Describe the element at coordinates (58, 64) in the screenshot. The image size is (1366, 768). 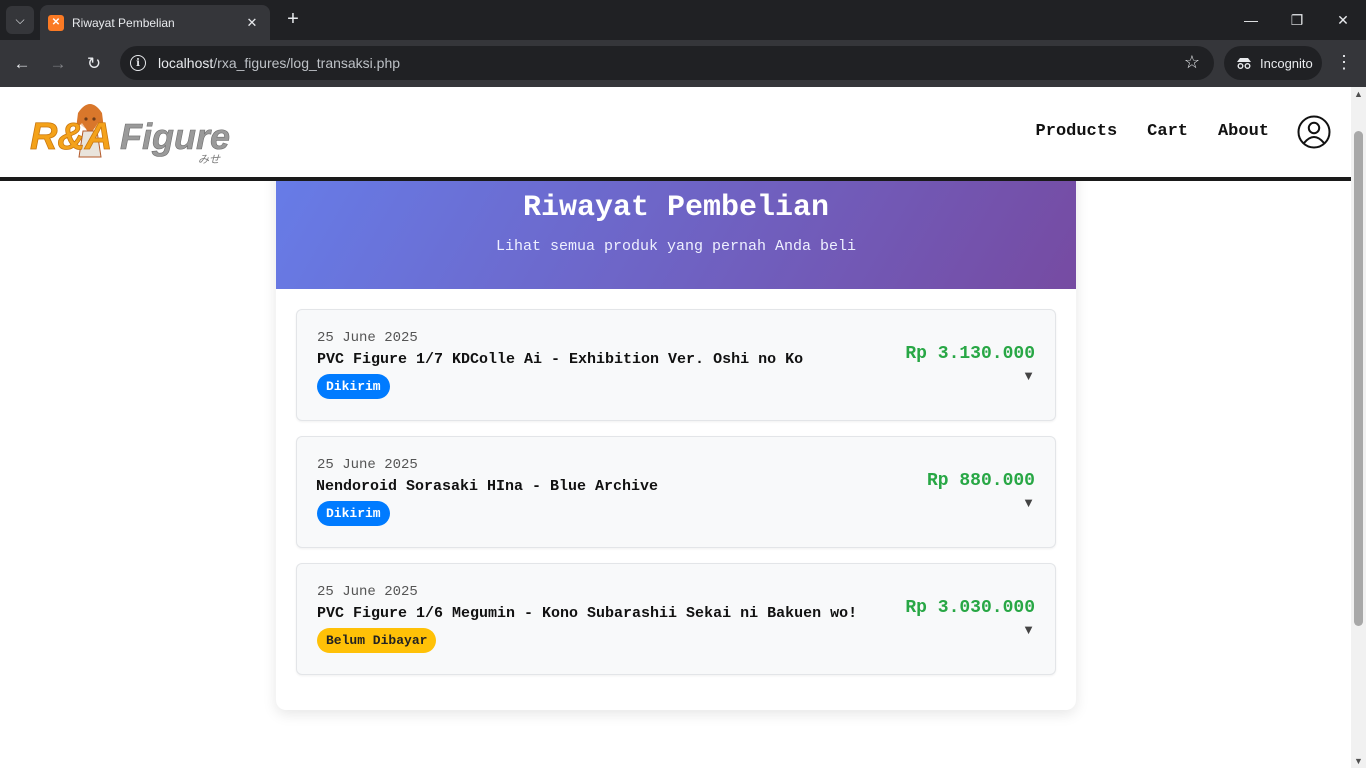
I see `forward-arrow-icon: →` at that location.